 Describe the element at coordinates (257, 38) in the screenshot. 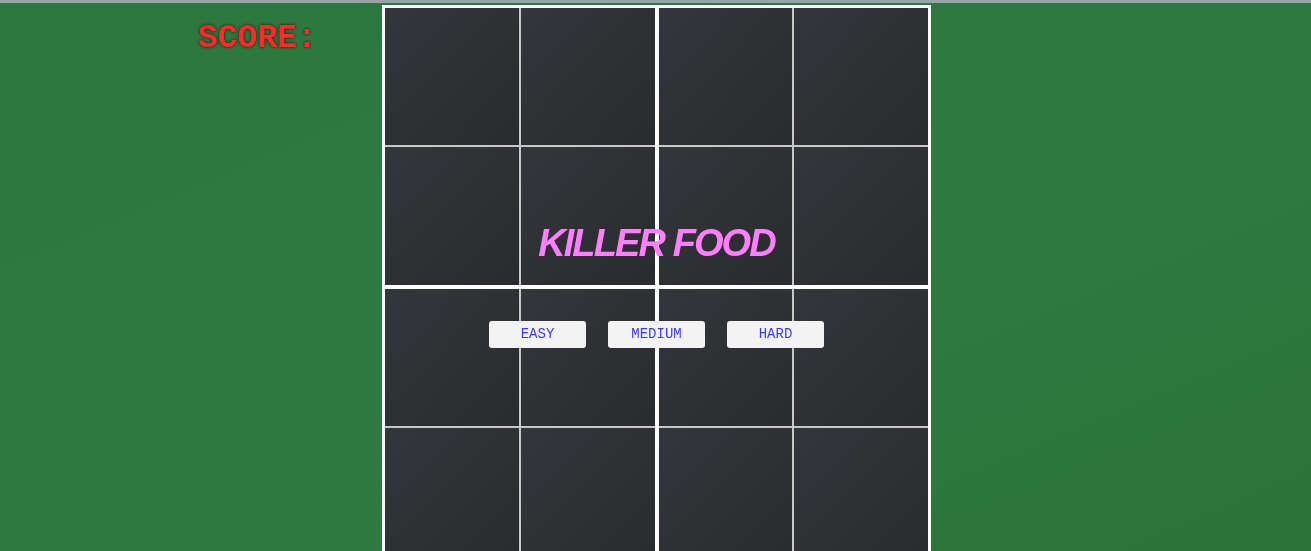

I see `score-label: SCORE:` at that location.